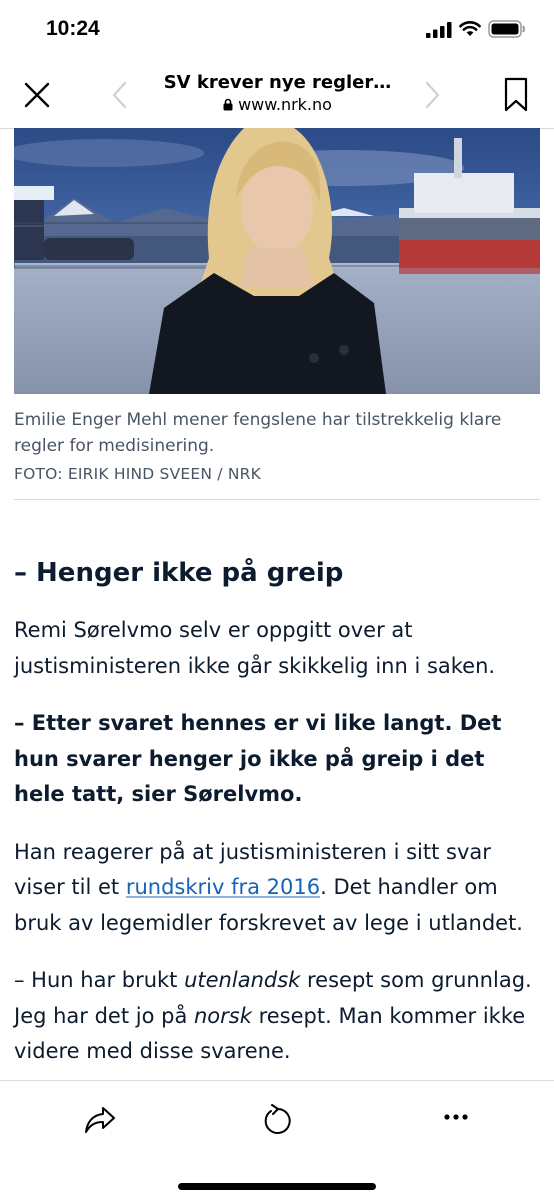 This screenshot has width=554, height=1201. I want to click on wifi-icon, so click(470, 28).